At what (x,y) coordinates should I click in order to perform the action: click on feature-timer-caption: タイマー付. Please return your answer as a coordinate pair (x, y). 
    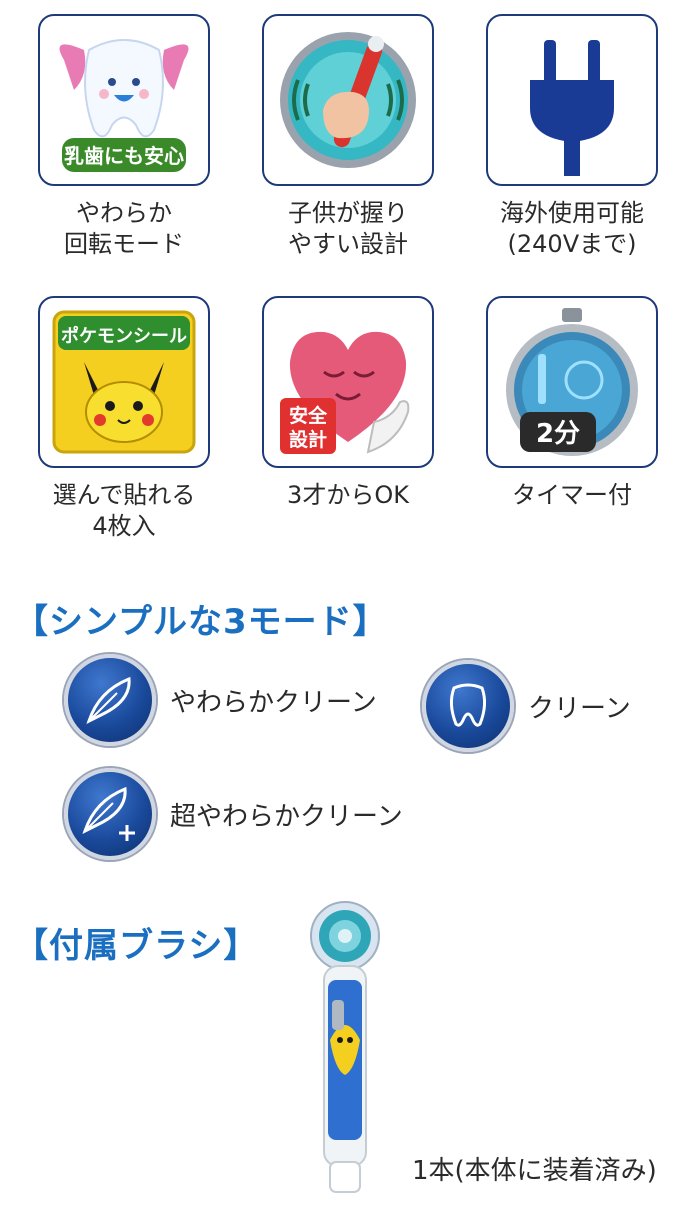
    Looking at the image, I should click on (572, 495).